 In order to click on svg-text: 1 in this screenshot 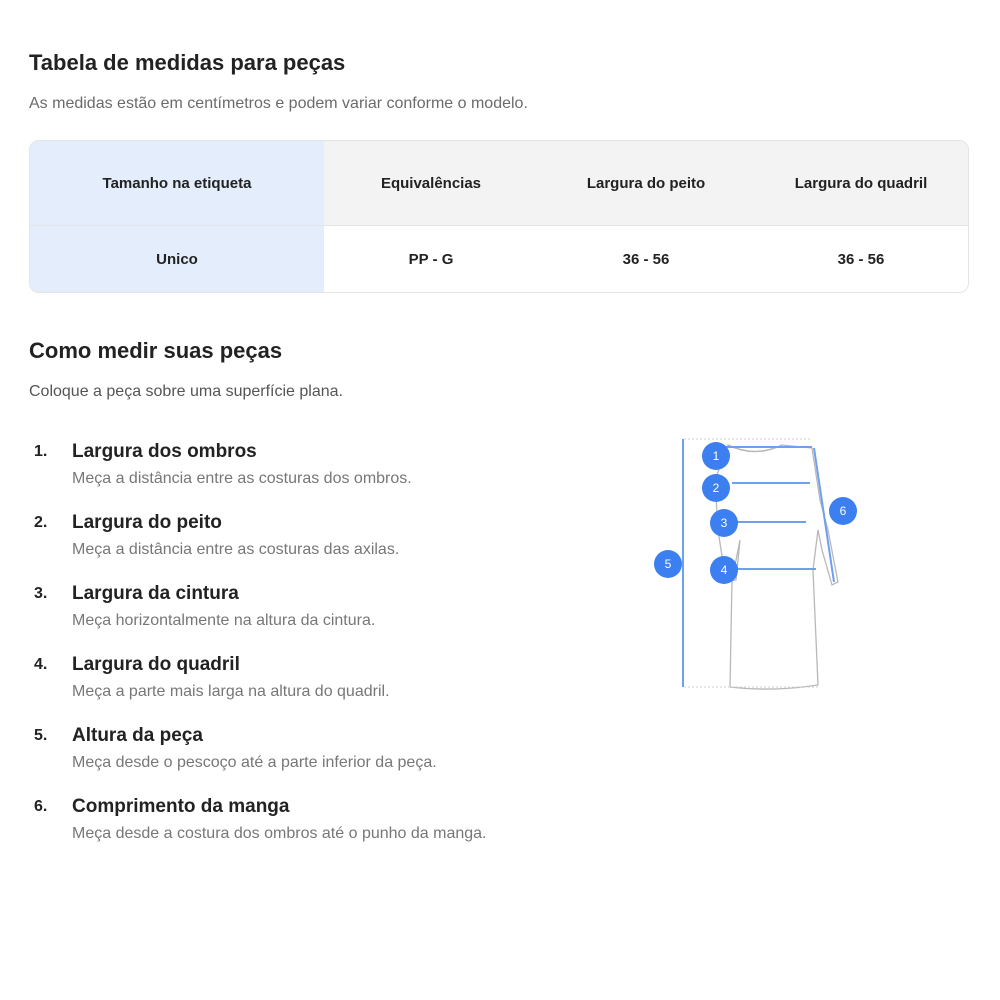, I will do `click(716, 456)`.